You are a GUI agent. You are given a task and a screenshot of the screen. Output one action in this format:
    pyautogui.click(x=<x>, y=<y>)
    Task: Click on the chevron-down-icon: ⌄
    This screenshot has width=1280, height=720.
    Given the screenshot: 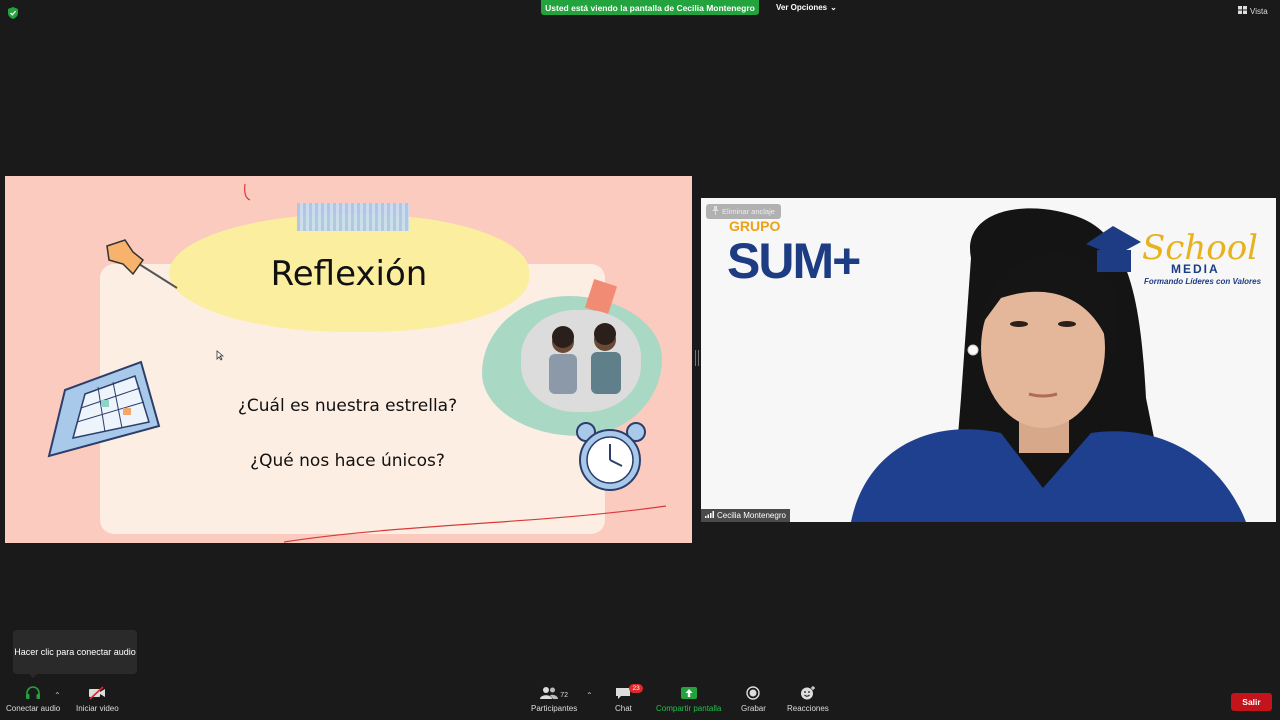 What is the action you would take?
    pyautogui.click(x=833, y=7)
    